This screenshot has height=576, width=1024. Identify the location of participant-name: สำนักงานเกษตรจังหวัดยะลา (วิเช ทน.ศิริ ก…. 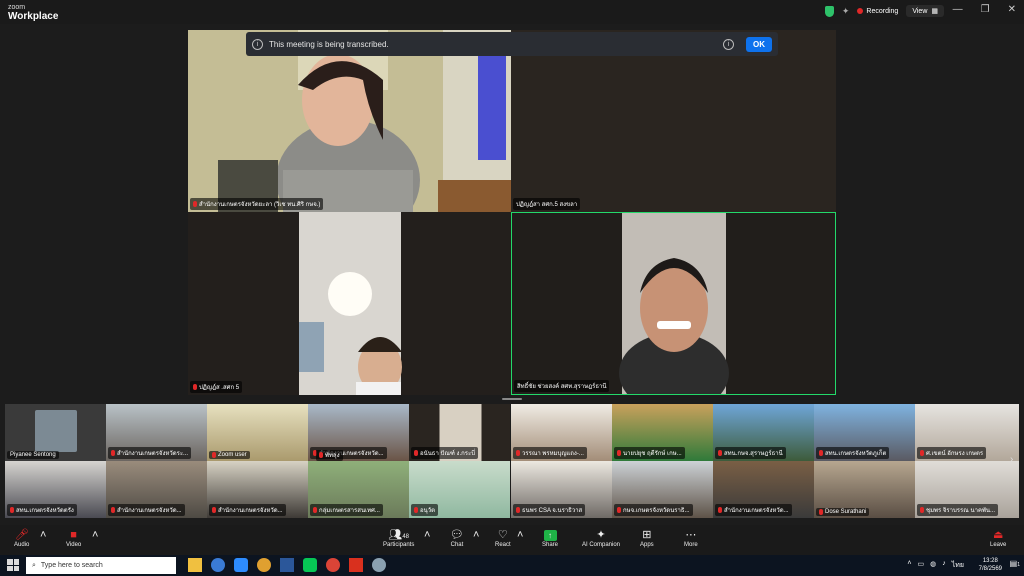
(260, 205).